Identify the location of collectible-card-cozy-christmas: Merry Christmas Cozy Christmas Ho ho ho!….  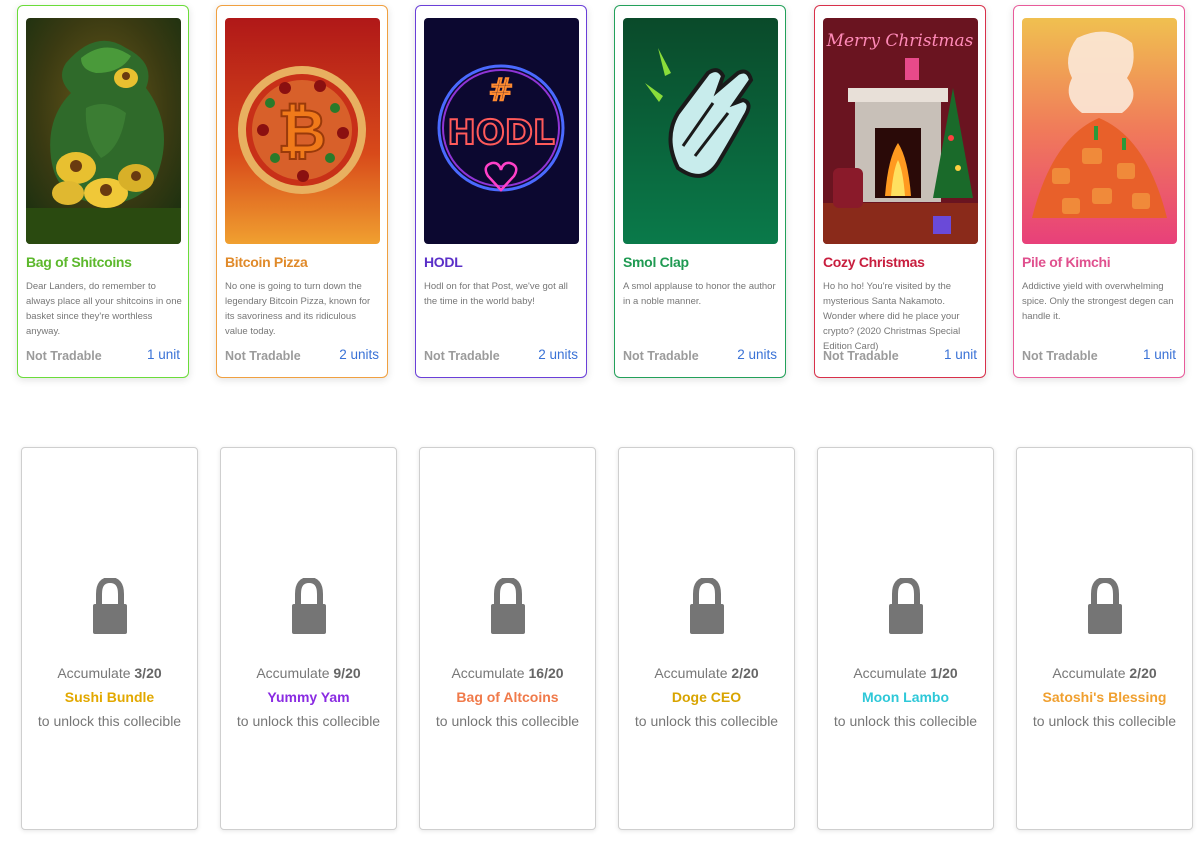
(900, 191).